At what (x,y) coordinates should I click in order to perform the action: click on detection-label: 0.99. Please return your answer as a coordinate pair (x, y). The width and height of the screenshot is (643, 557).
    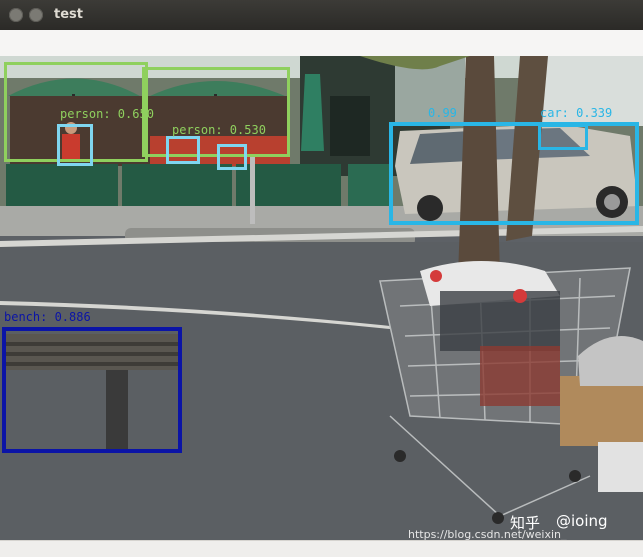
    Looking at the image, I should click on (442, 113).